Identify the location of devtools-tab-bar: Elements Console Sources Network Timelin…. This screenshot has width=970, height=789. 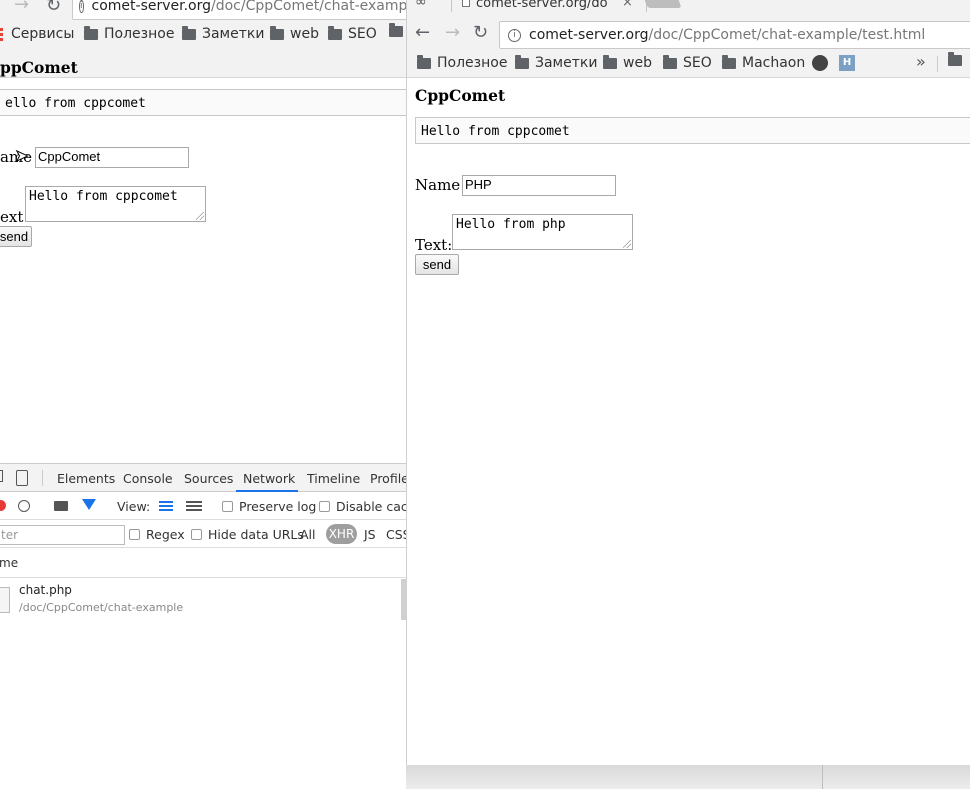
(204, 478).